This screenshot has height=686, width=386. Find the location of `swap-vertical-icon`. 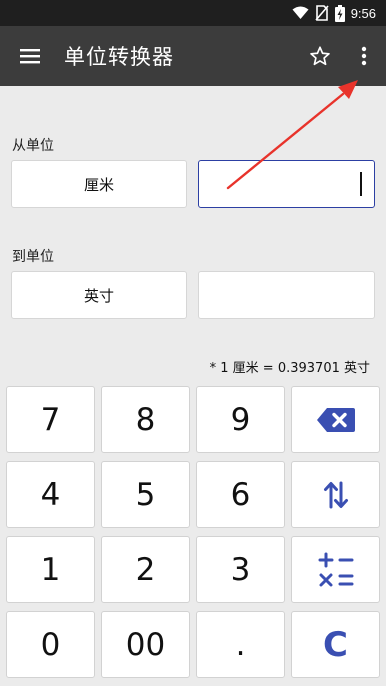

swap-vertical-icon is located at coordinates (335, 494).